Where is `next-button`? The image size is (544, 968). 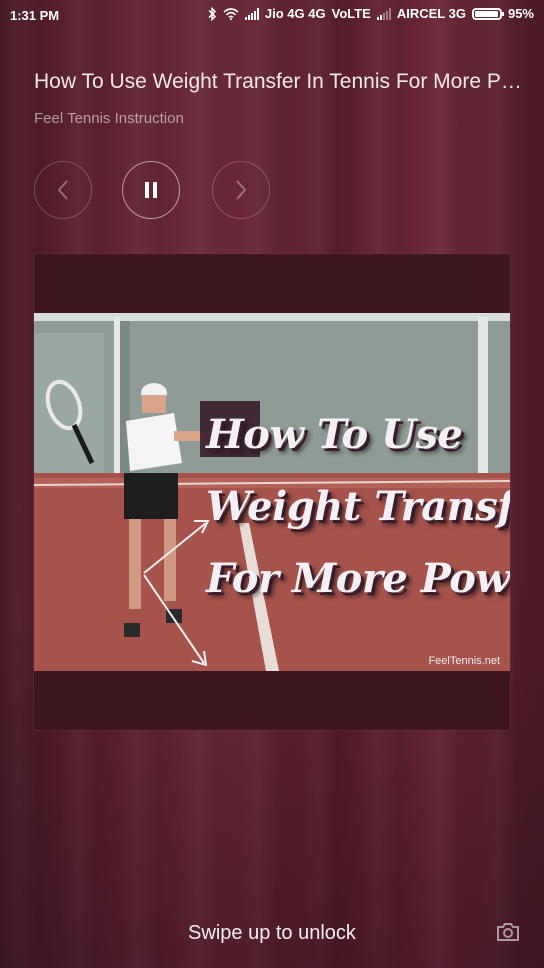 next-button is located at coordinates (241, 190).